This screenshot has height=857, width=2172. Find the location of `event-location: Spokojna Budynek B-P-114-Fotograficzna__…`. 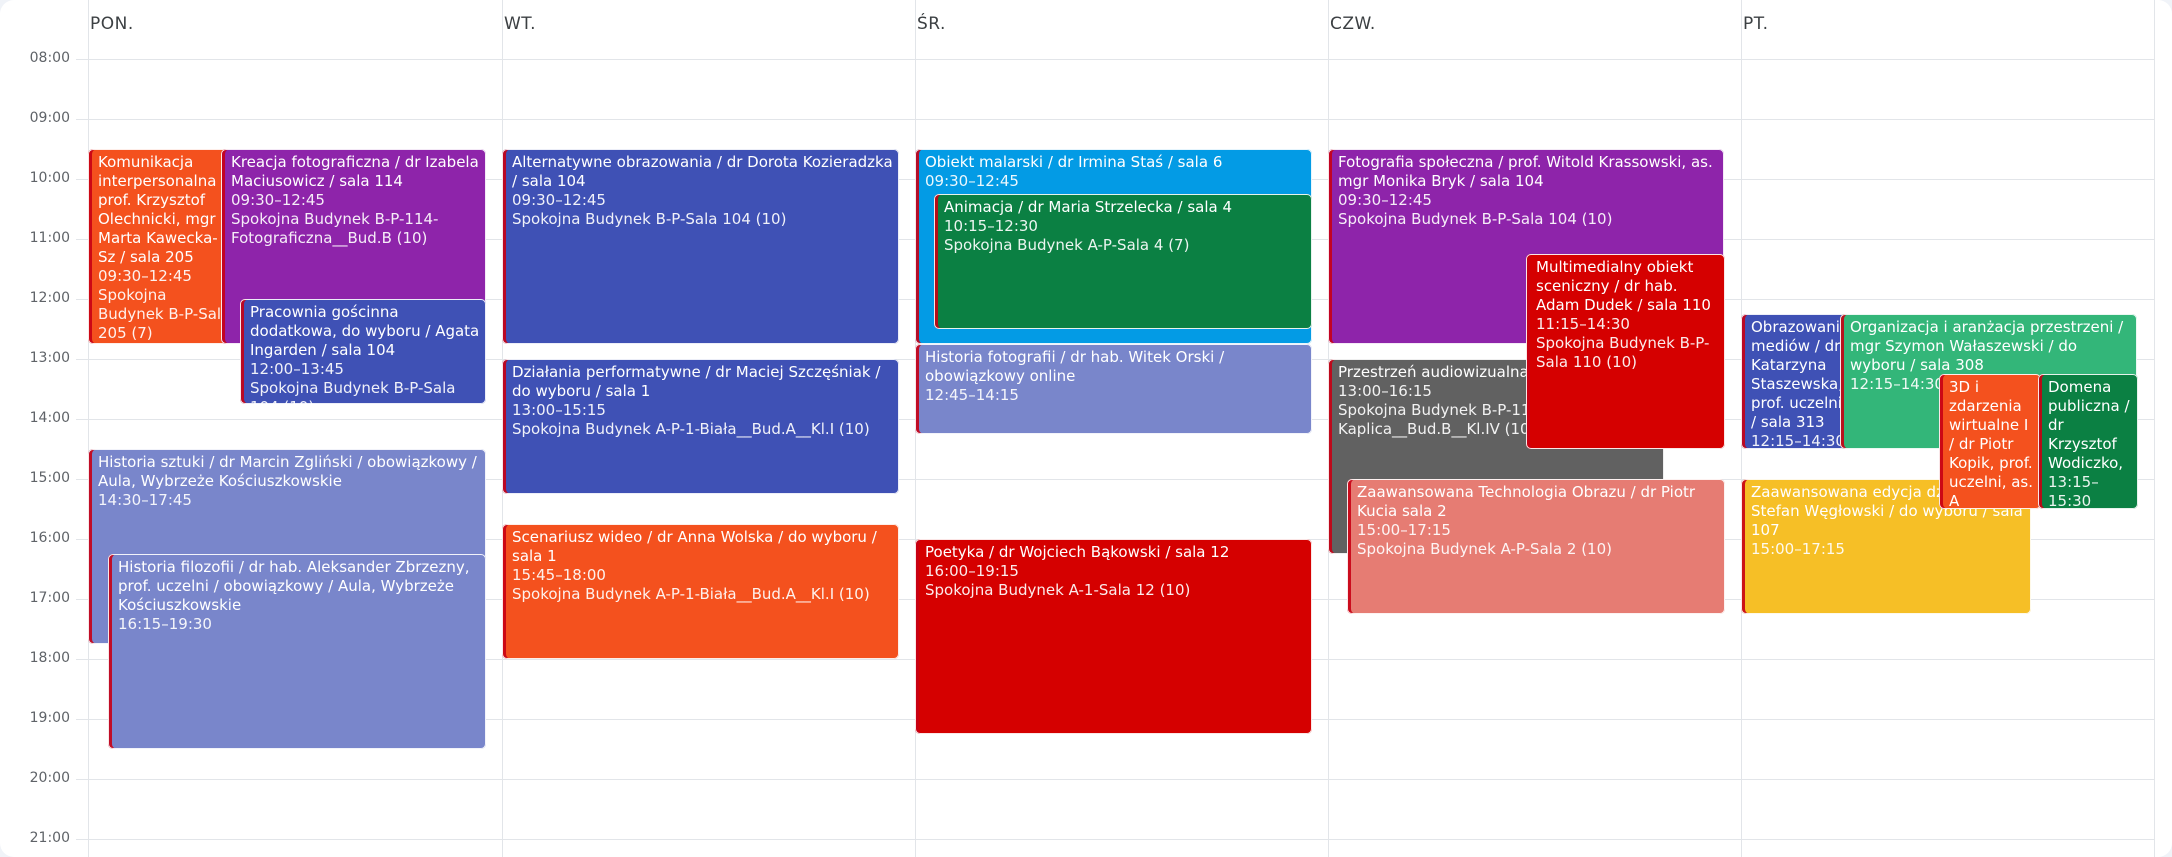

event-location: Spokojna Budynek B-P-114-Fotograficzna__… is located at coordinates (335, 228).